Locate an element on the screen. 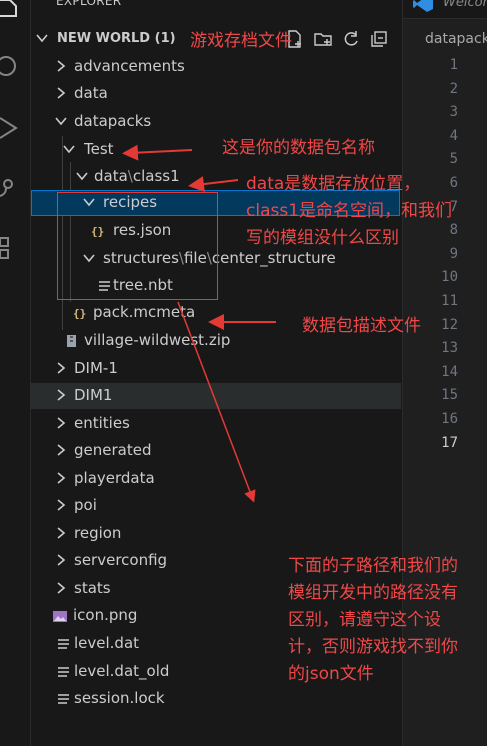 Image resolution: width=487 pixels, height=746 pixels. tree-item-label: playerdata is located at coordinates (114, 478).